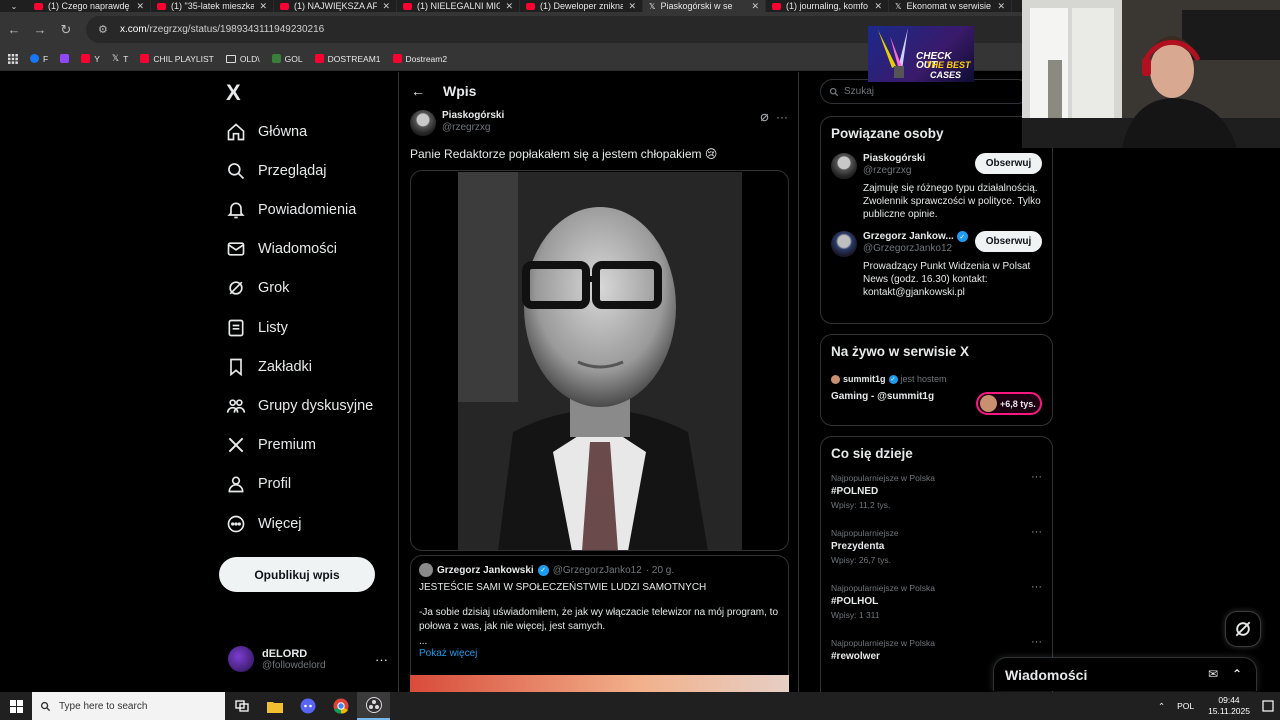  I want to click on reload-button: ↻, so click(66, 30).